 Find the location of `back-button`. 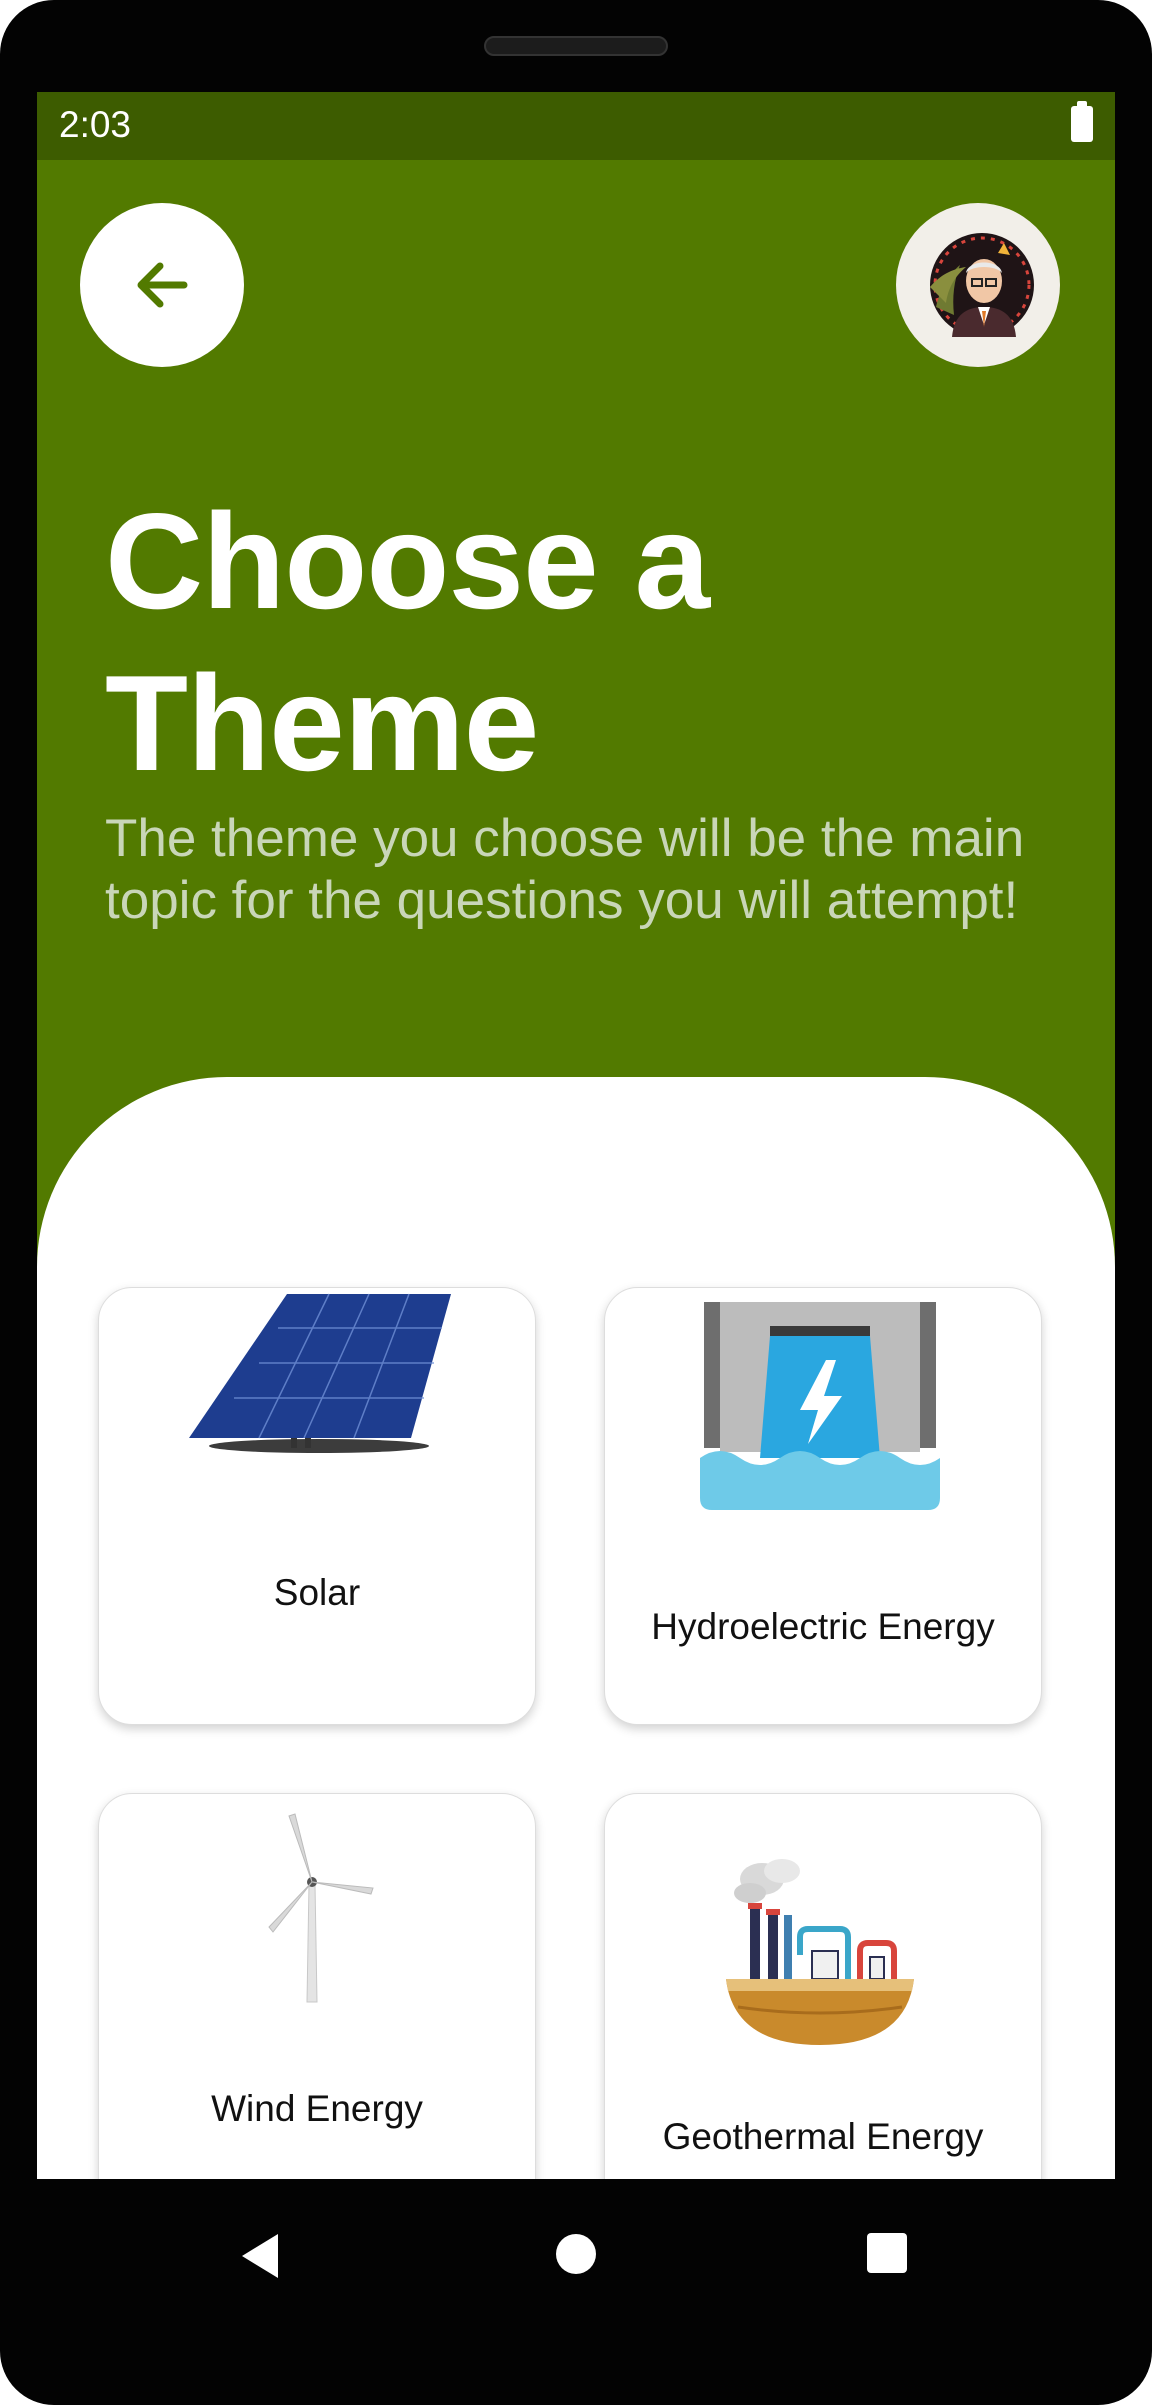

back-button is located at coordinates (162, 285).